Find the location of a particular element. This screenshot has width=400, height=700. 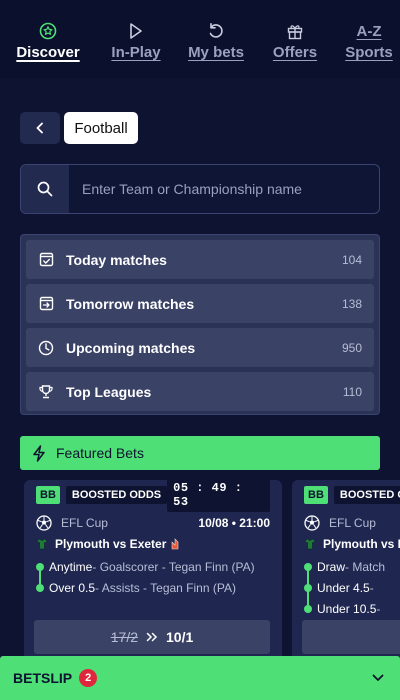

undo-arrow-icon is located at coordinates (216, 31).